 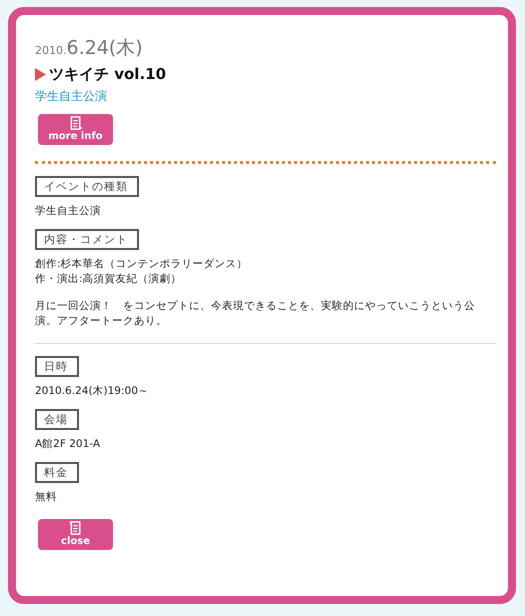 What do you see at coordinates (141, 272) in the screenshot?
I see `section-text: 創作:杉本華名（コンテンポラリーダンス） 作・演出:高須賀友紀（演劇）` at bounding box center [141, 272].